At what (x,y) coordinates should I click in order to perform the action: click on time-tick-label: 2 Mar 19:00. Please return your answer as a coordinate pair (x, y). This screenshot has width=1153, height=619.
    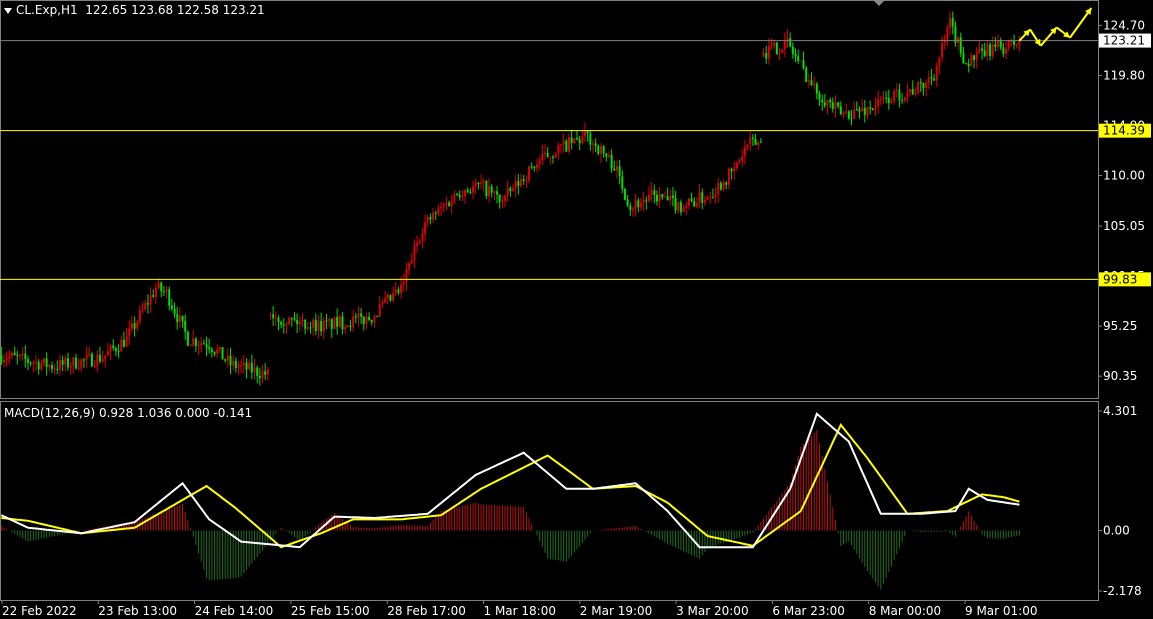
    Looking at the image, I should click on (616, 611).